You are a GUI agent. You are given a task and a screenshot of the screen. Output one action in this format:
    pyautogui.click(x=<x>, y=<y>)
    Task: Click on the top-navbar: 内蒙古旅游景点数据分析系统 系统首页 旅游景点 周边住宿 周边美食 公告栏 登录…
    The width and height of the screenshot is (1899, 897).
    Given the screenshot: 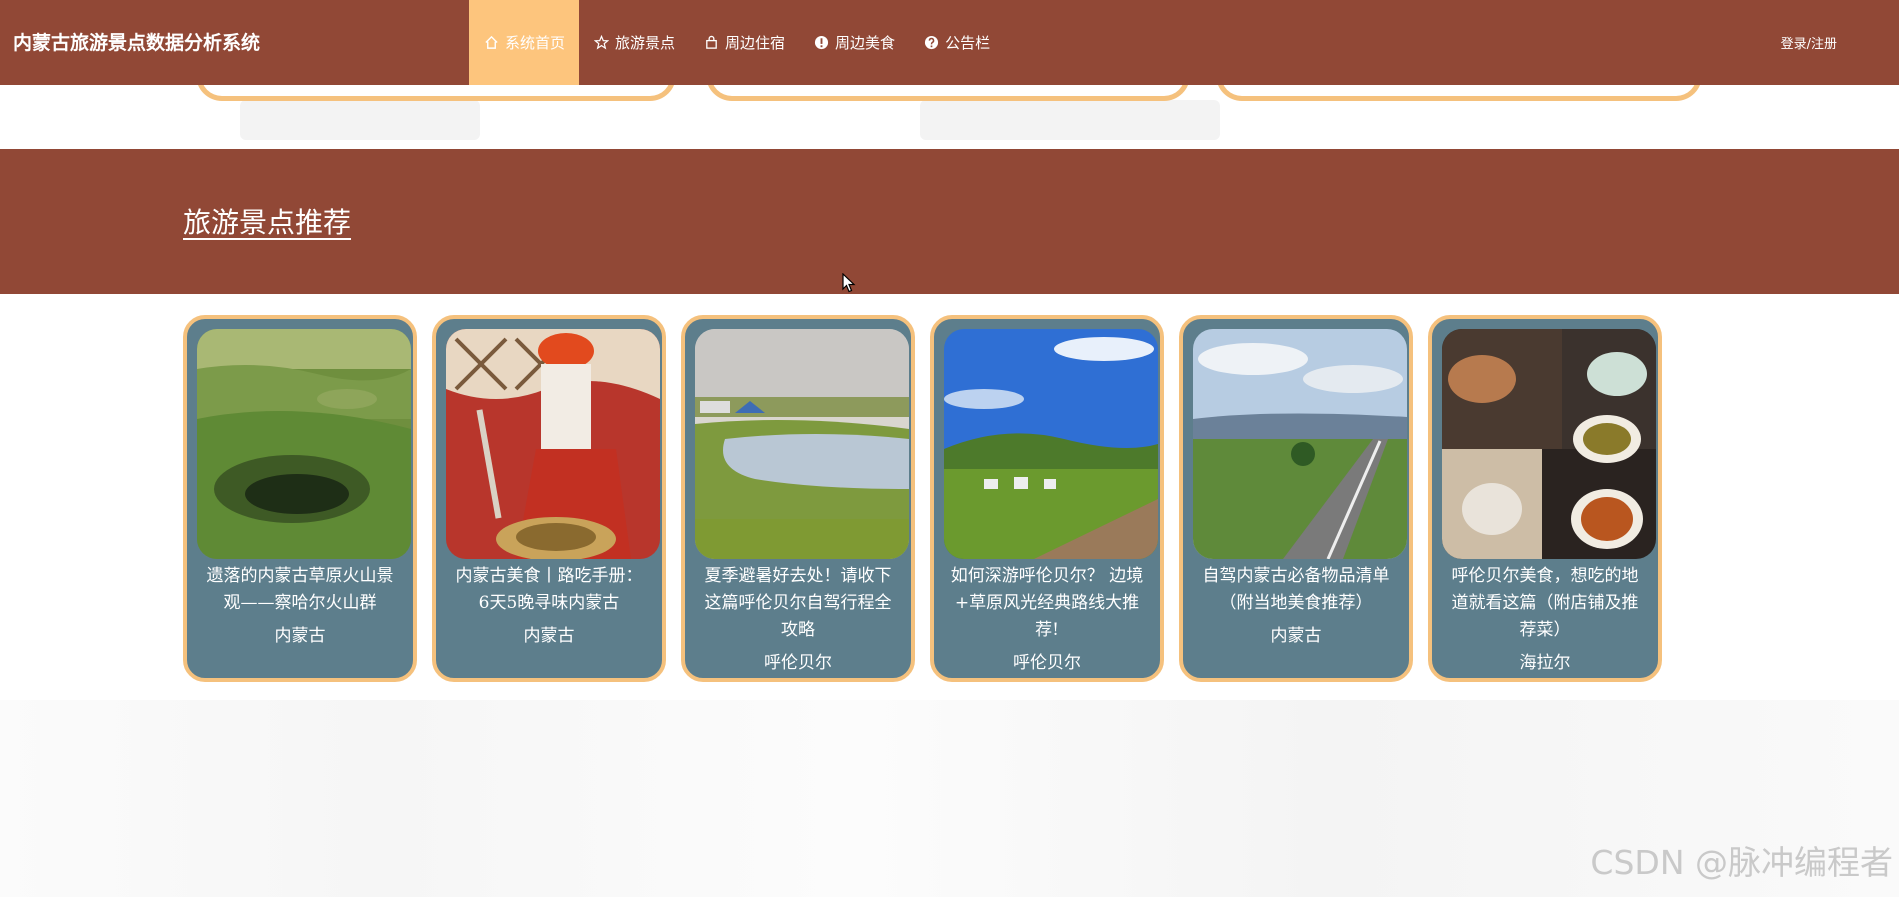 What is the action you would take?
    pyautogui.click(x=949, y=42)
    